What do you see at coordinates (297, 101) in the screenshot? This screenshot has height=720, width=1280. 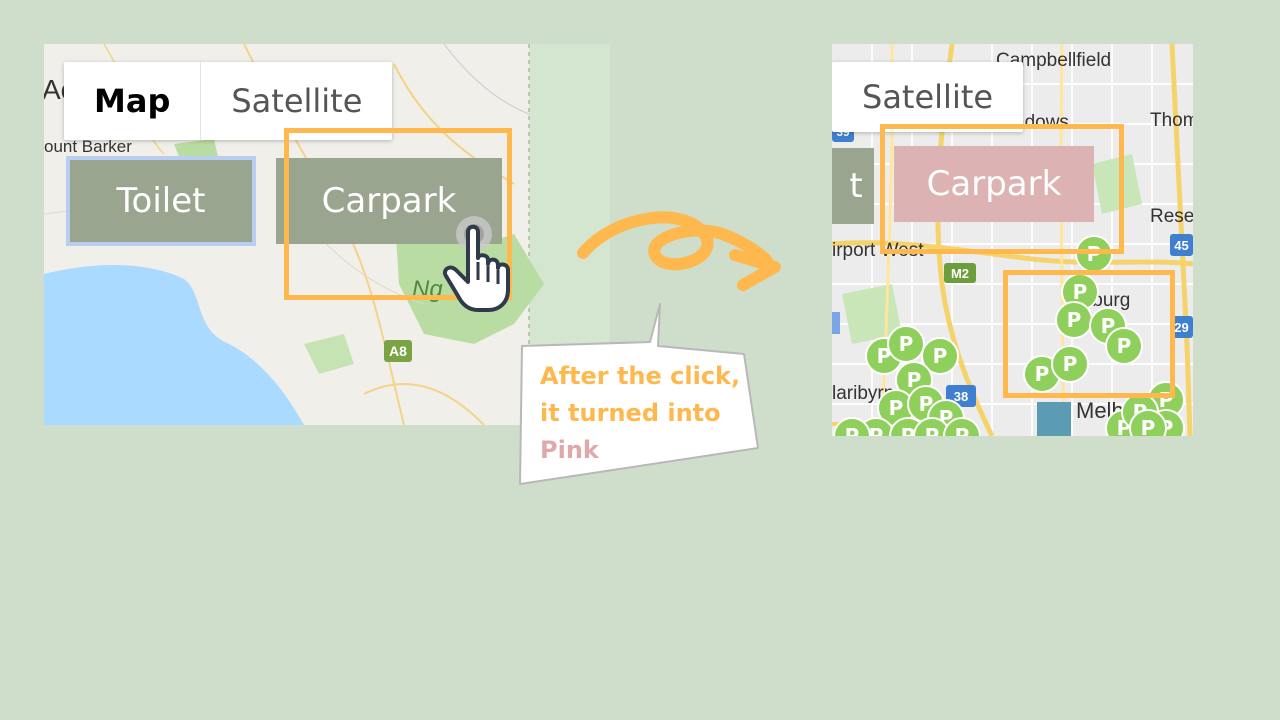 I see `map-type-satellite-label: Satellite` at bounding box center [297, 101].